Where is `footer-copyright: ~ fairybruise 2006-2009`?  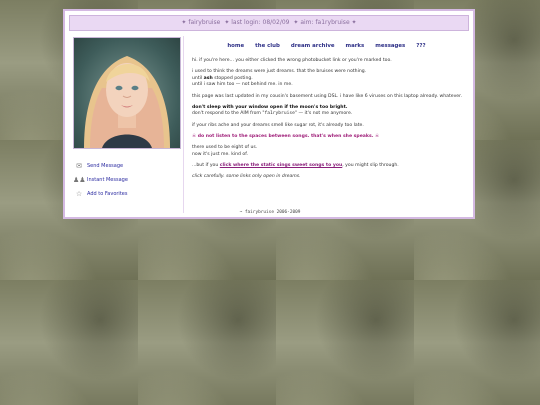
footer-copyright: ~ fairybruise 2006-2009 is located at coordinates (270, 212).